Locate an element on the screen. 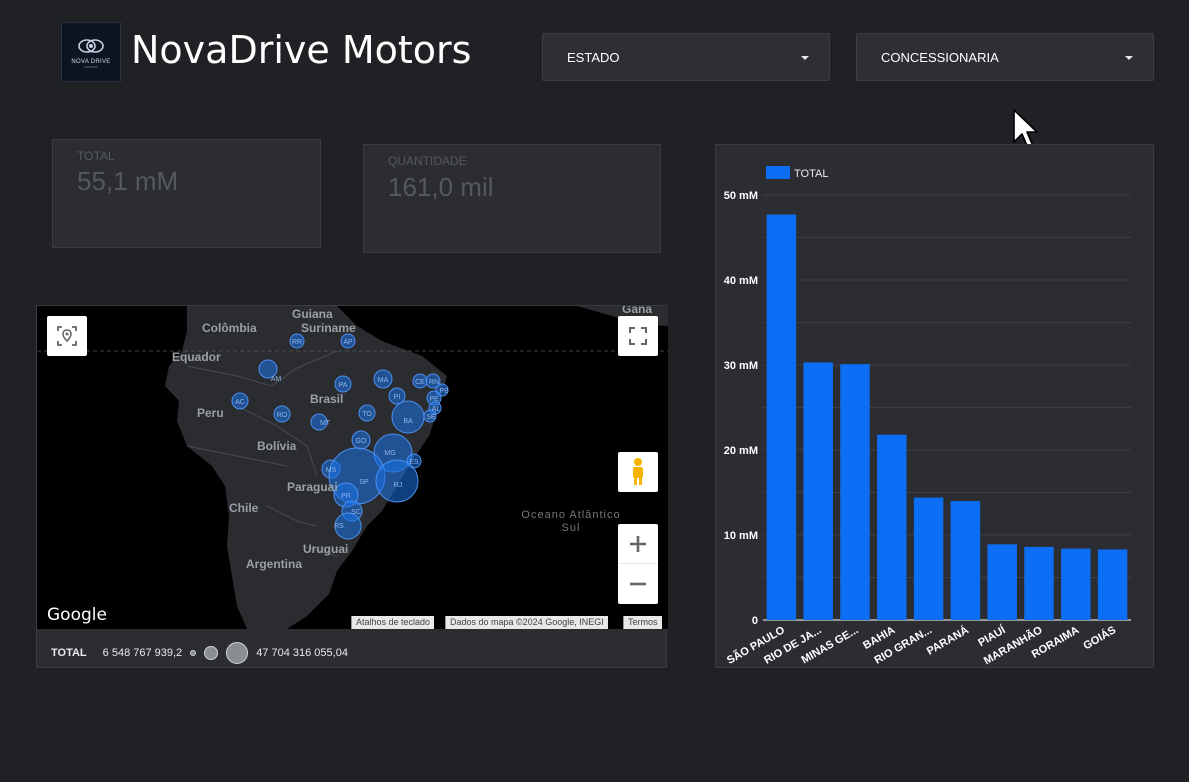 This screenshot has width=1189, height=782. legend-swatch is located at coordinates (778, 172).